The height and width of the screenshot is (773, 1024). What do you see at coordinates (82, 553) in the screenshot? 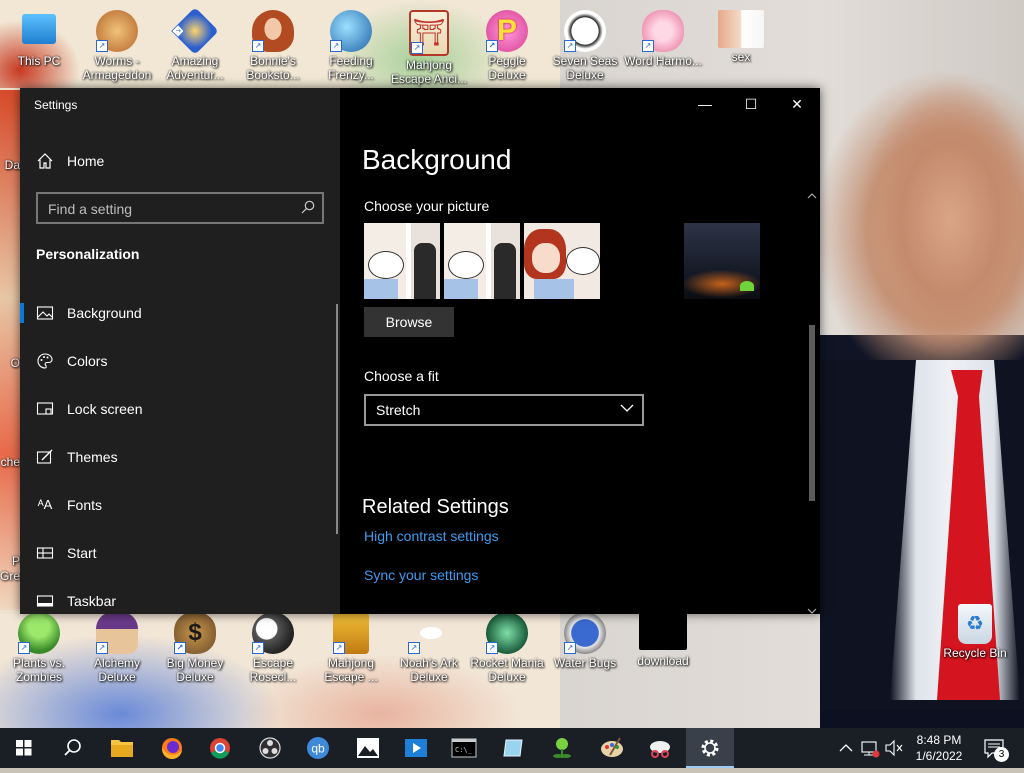
I see `nav-item-label: Start` at bounding box center [82, 553].